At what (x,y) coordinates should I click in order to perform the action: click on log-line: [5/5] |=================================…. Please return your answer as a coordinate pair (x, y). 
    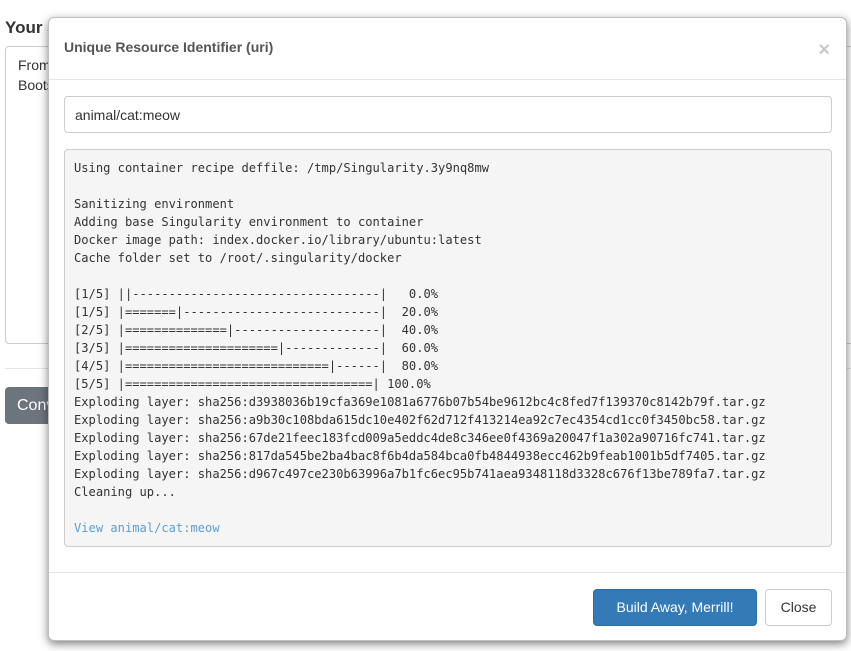
    Looking at the image, I should click on (252, 384).